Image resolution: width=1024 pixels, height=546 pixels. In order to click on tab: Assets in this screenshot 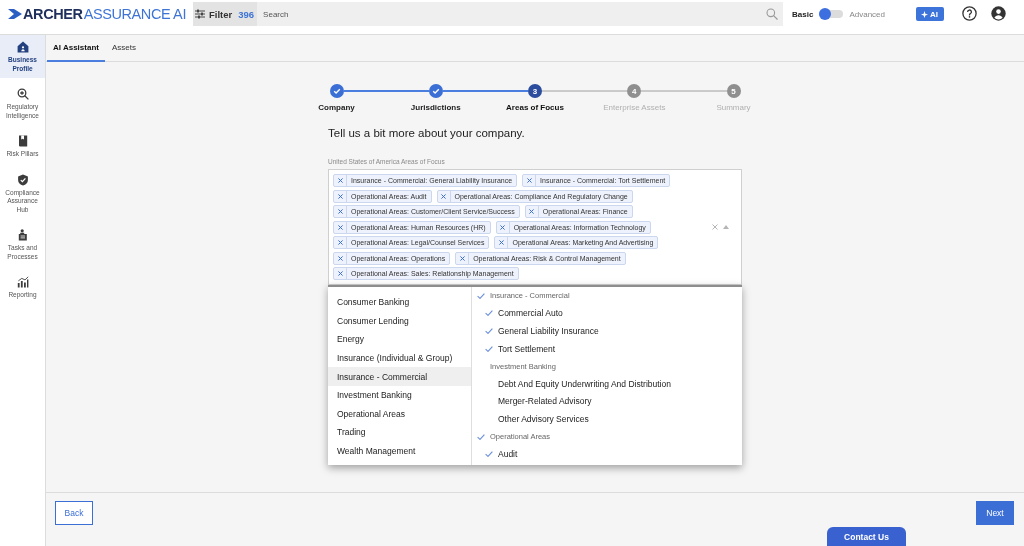, I will do `click(123, 48)`.